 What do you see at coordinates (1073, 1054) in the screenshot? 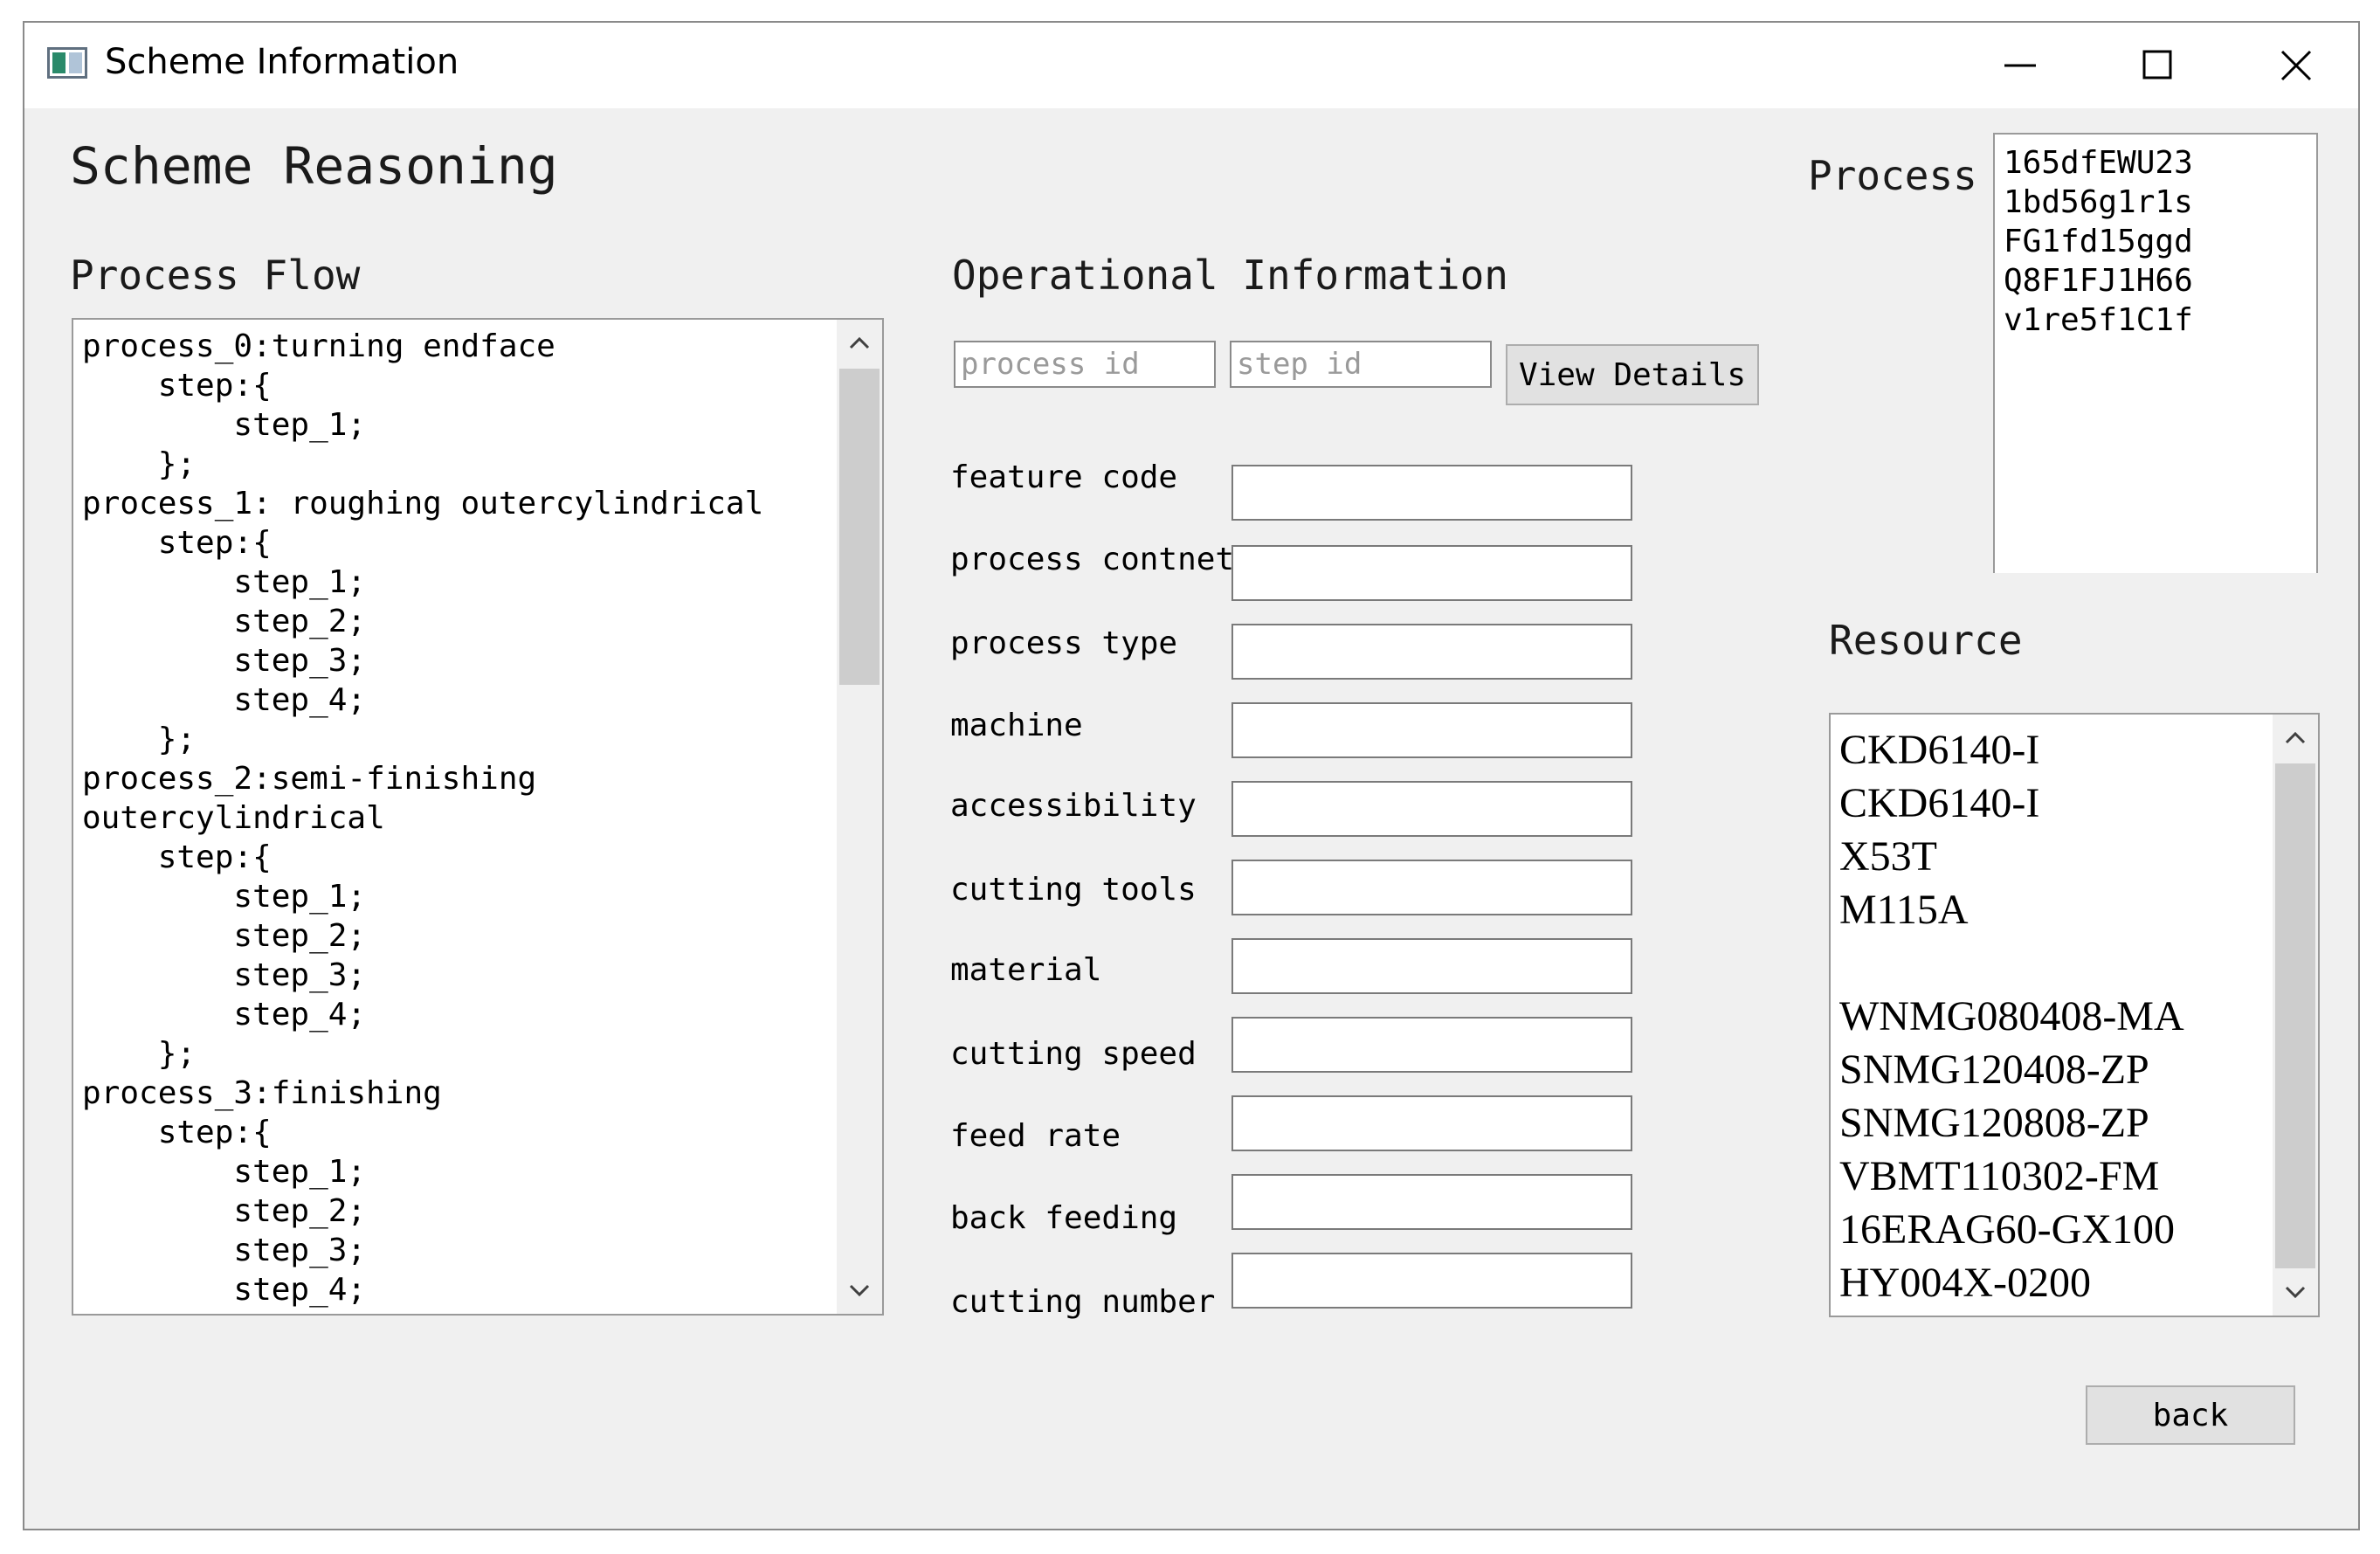
I see `cutting-speed-label: cutting speed` at bounding box center [1073, 1054].